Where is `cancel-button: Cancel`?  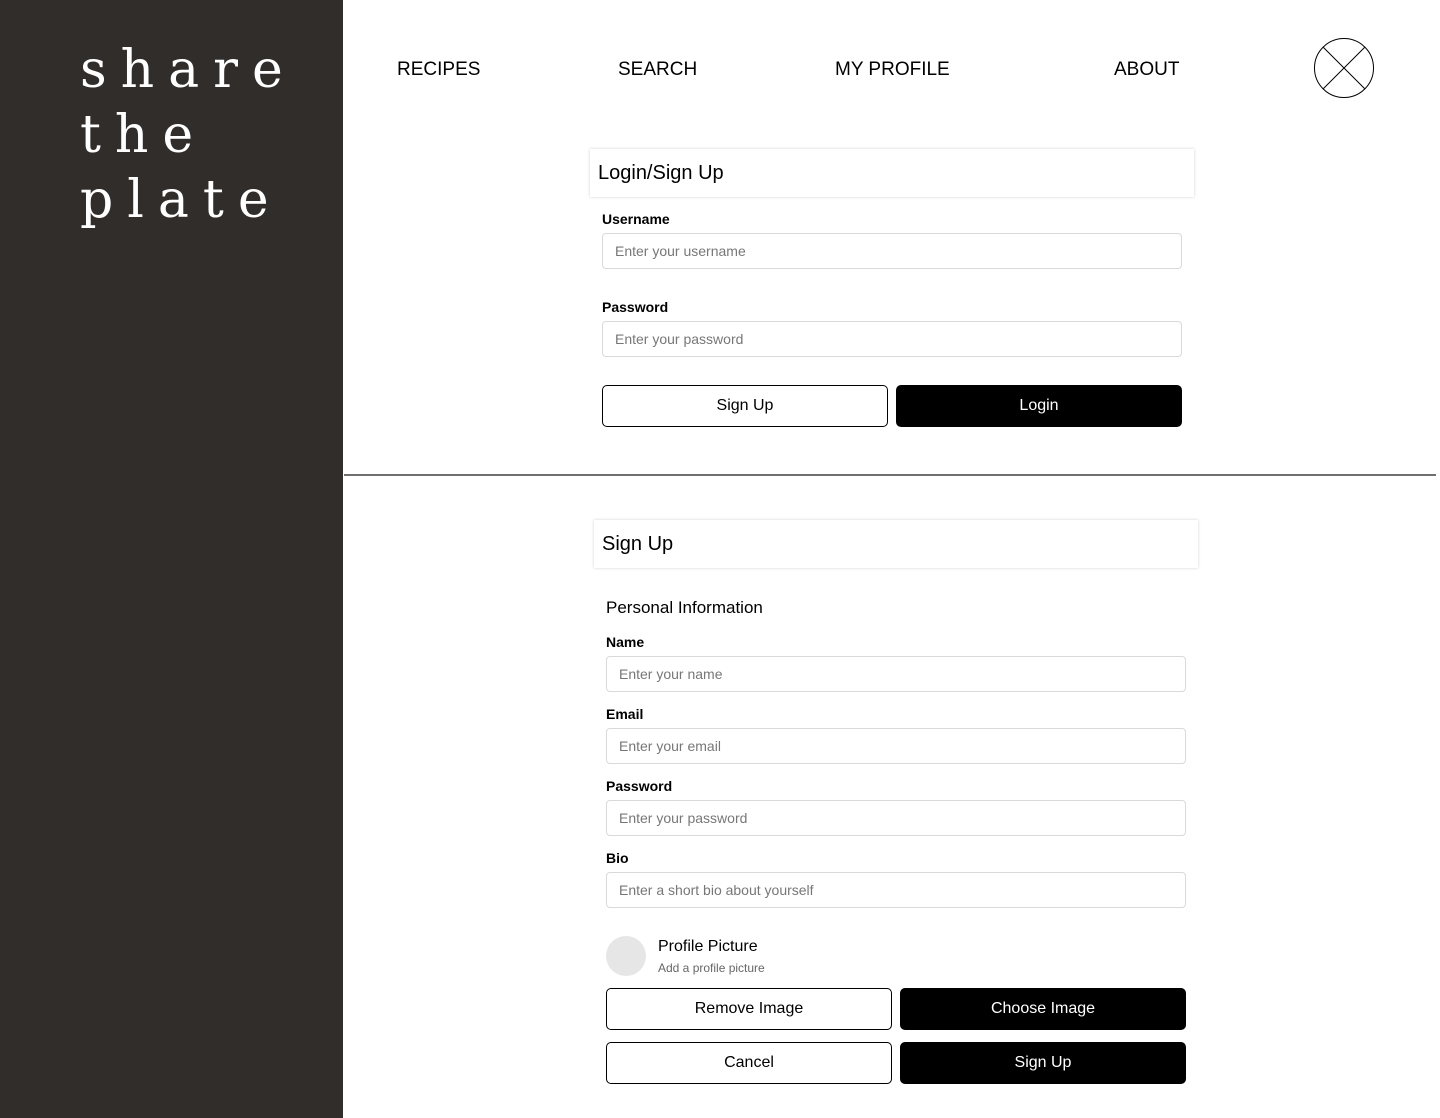
cancel-button: Cancel is located at coordinates (749, 1063).